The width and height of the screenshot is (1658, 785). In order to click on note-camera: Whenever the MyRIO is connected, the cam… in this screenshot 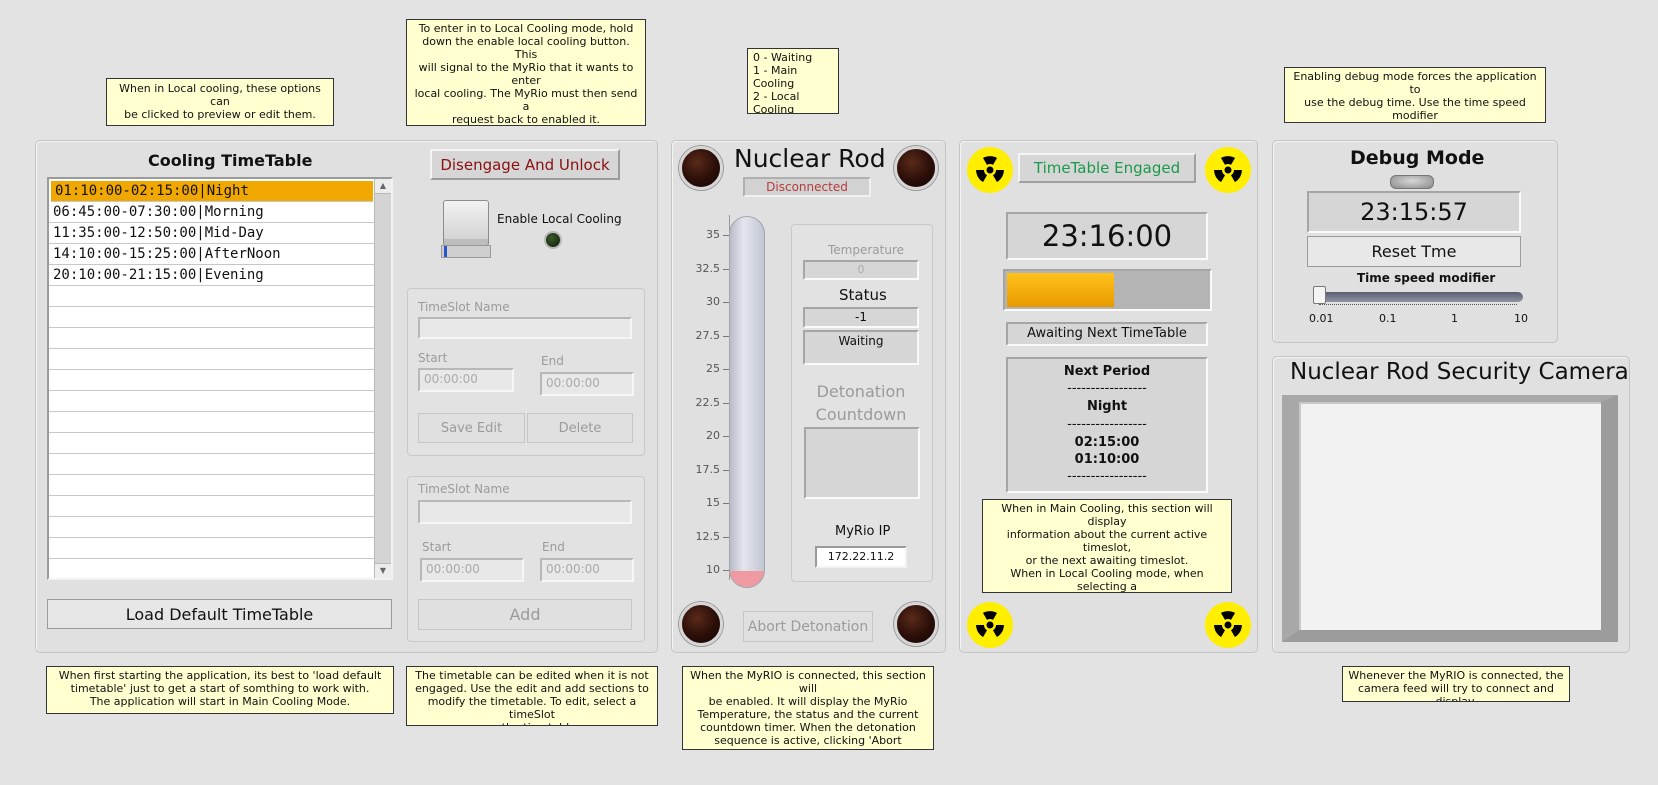, I will do `click(1456, 684)`.